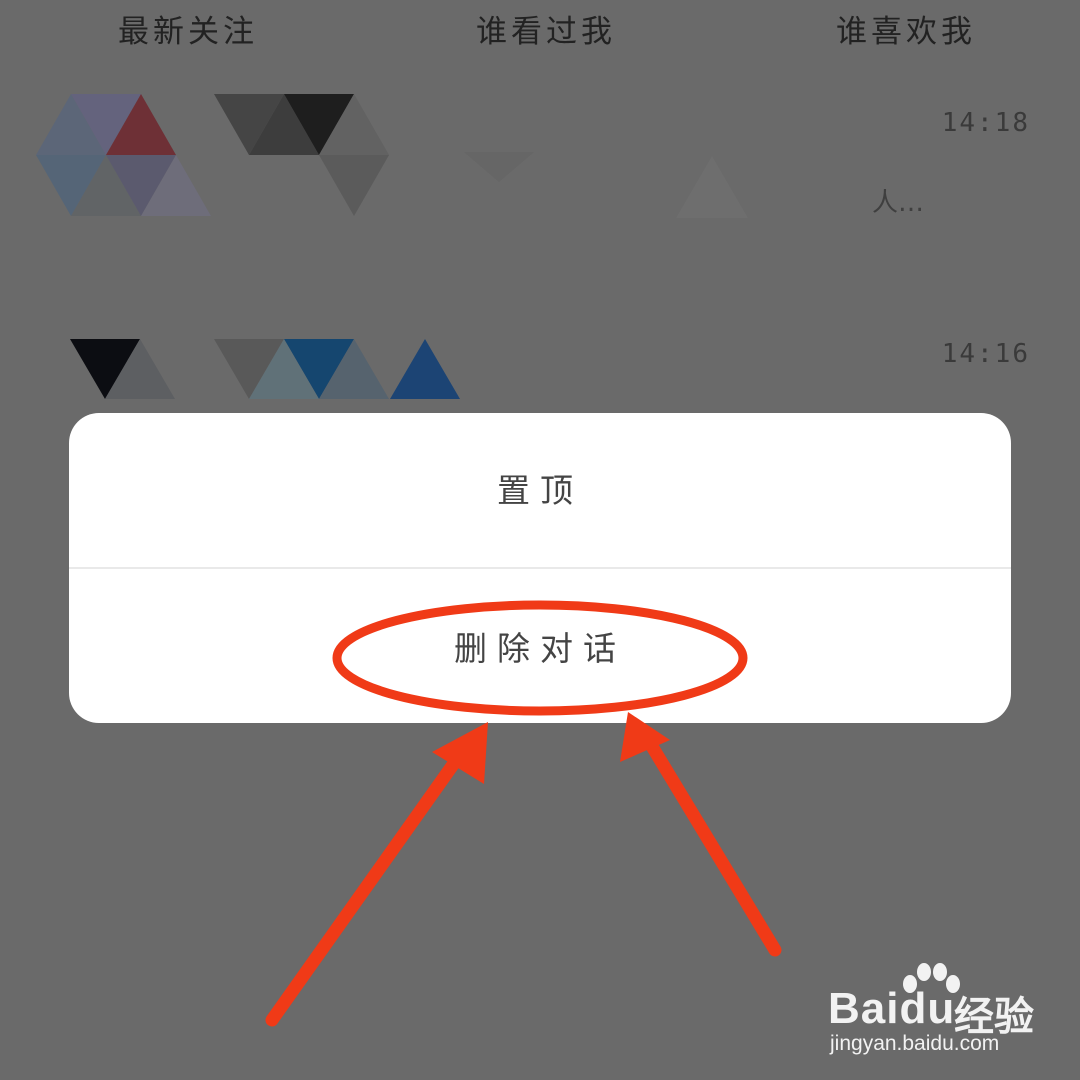 This screenshot has width=1080, height=1080. I want to click on tab-who-likes-me: 谁喜欢我, so click(906, 28).